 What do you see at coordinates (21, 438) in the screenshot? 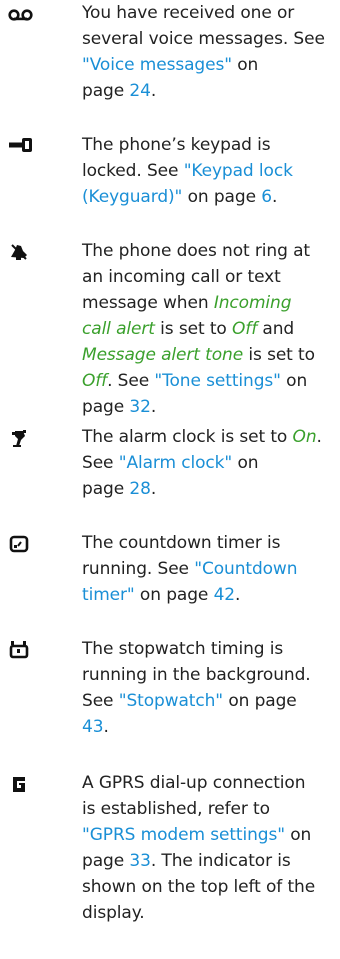
I see `alarm-clock-icon` at bounding box center [21, 438].